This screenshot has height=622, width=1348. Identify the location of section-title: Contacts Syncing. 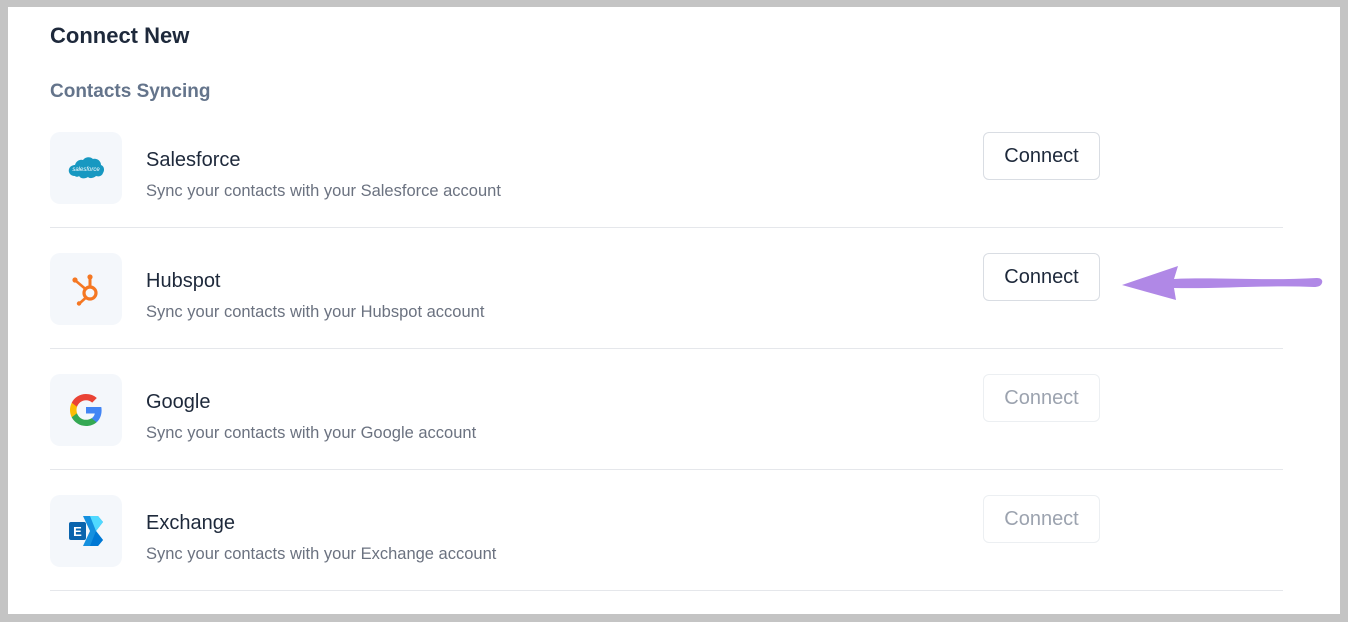
(130, 91).